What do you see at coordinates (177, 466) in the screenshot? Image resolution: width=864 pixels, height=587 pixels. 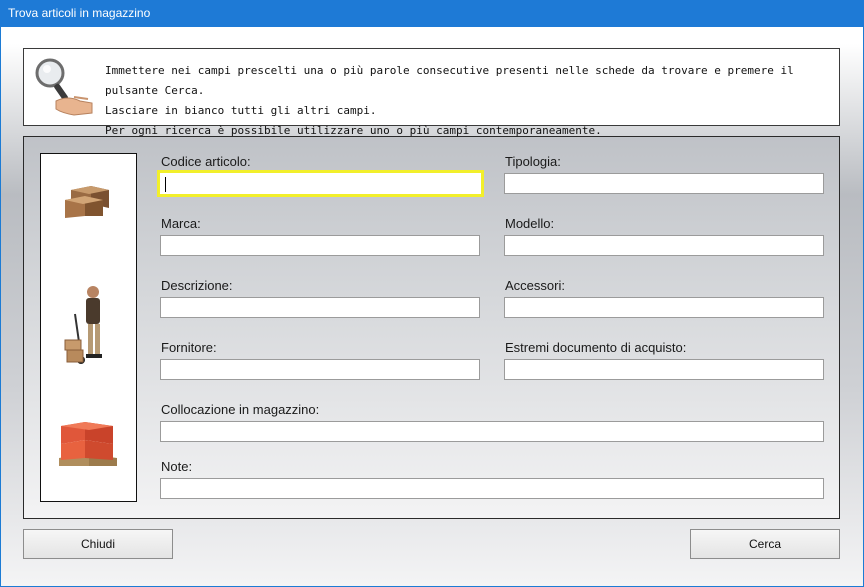 I see `note-label: Note:` at bounding box center [177, 466].